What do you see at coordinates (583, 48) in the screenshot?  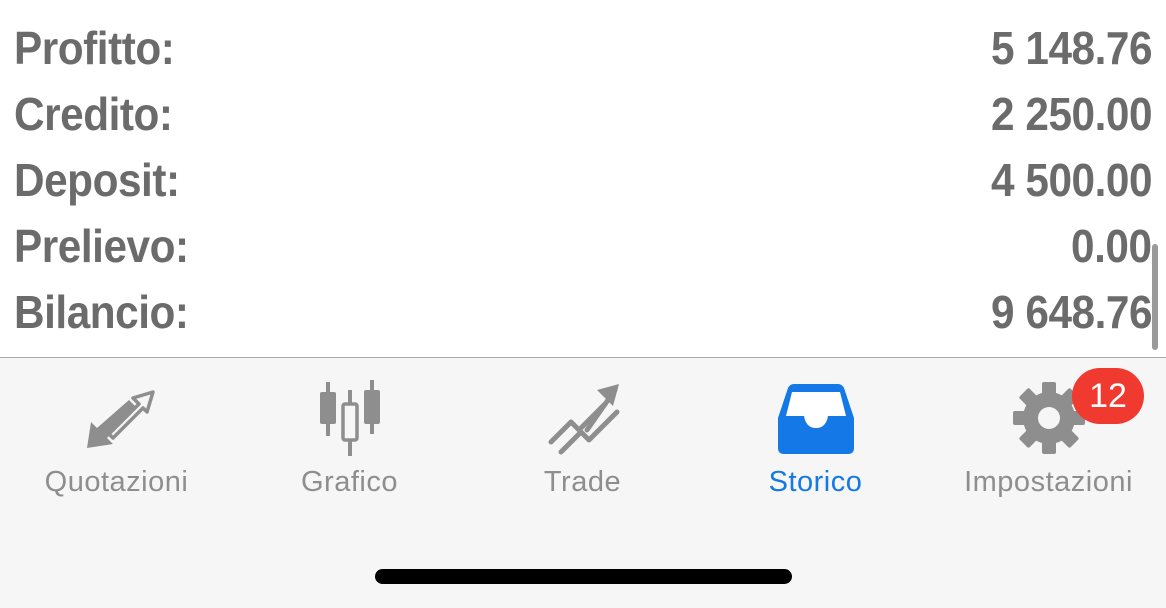 I see `summary-row-profit: Profitto: 5 148.76` at bounding box center [583, 48].